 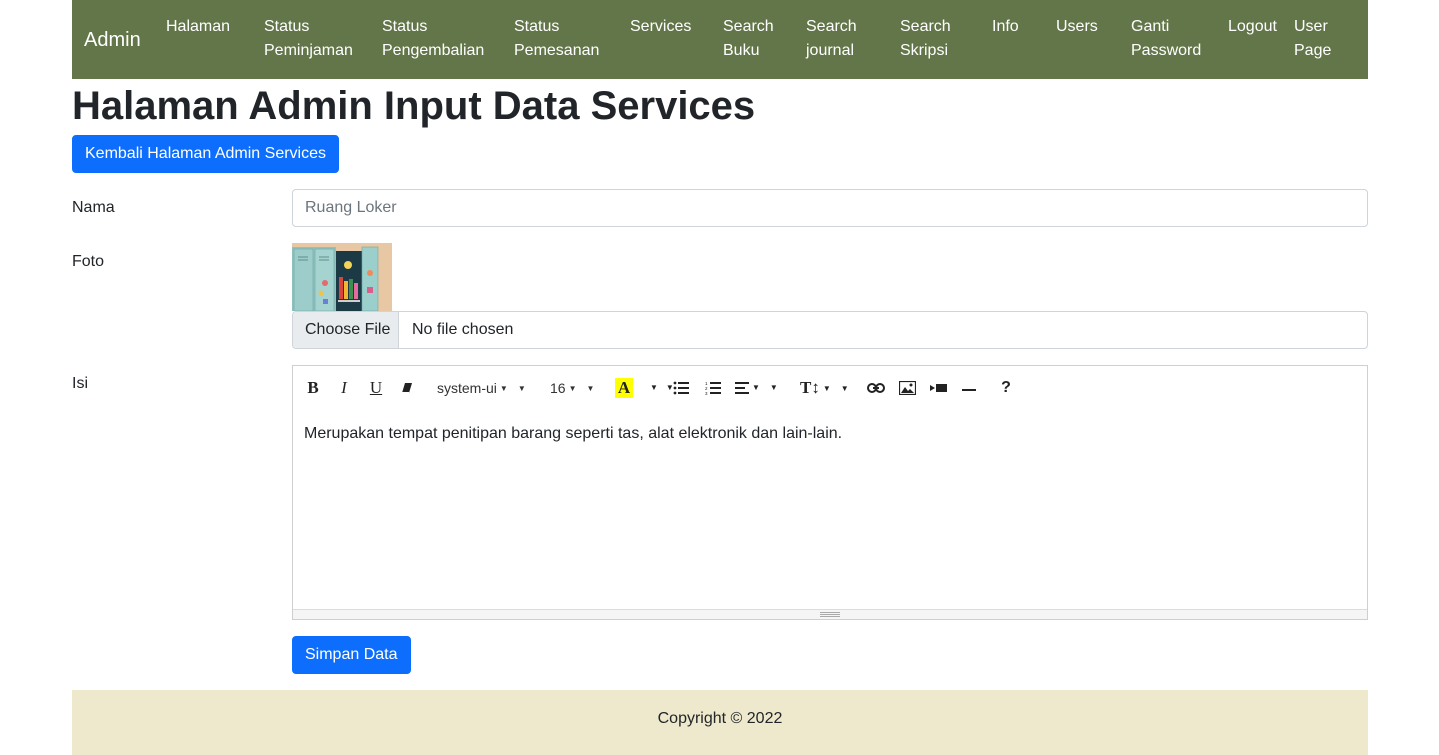 I want to click on ordered-list-icon: 123, so click(x=713, y=388).